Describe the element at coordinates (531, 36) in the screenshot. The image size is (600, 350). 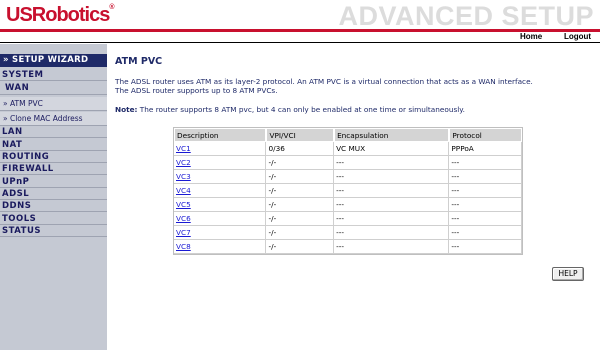
I see `home-link: Home` at that location.